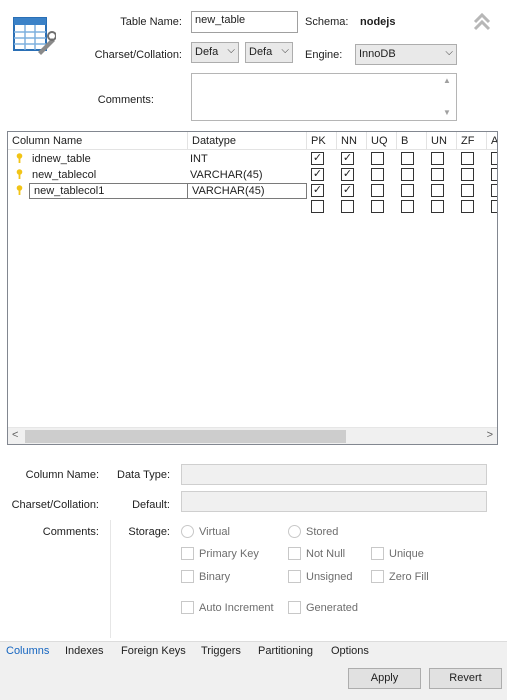 The image size is (507, 700). I want to click on stored-radio, so click(294, 531).